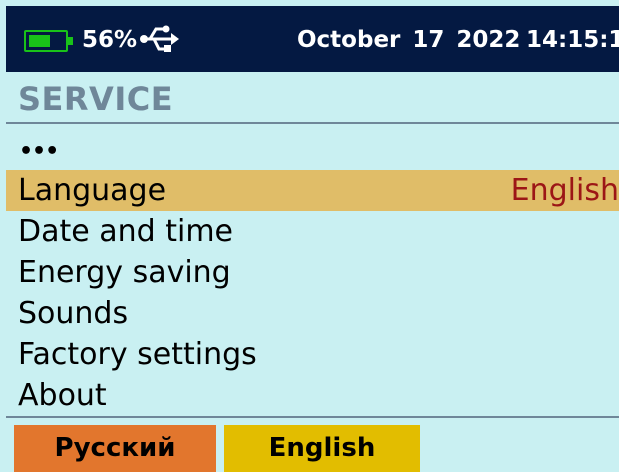 The height and width of the screenshot is (472, 619). What do you see at coordinates (312, 313) in the screenshot?
I see `menu-item-sounds: Sounds` at bounding box center [312, 313].